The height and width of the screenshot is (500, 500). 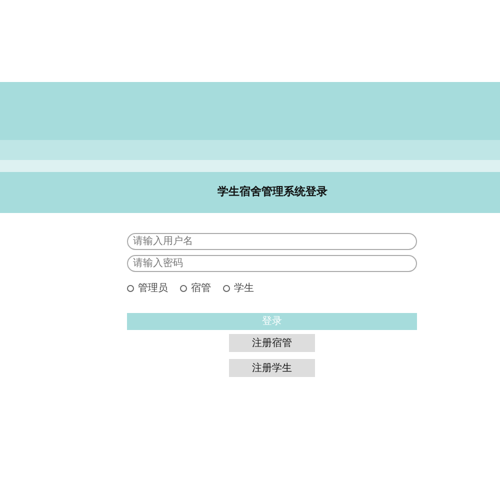 What do you see at coordinates (272, 192) in the screenshot?
I see `page-title: 学生宿舍管理系统登录` at bounding box center [272, 192].